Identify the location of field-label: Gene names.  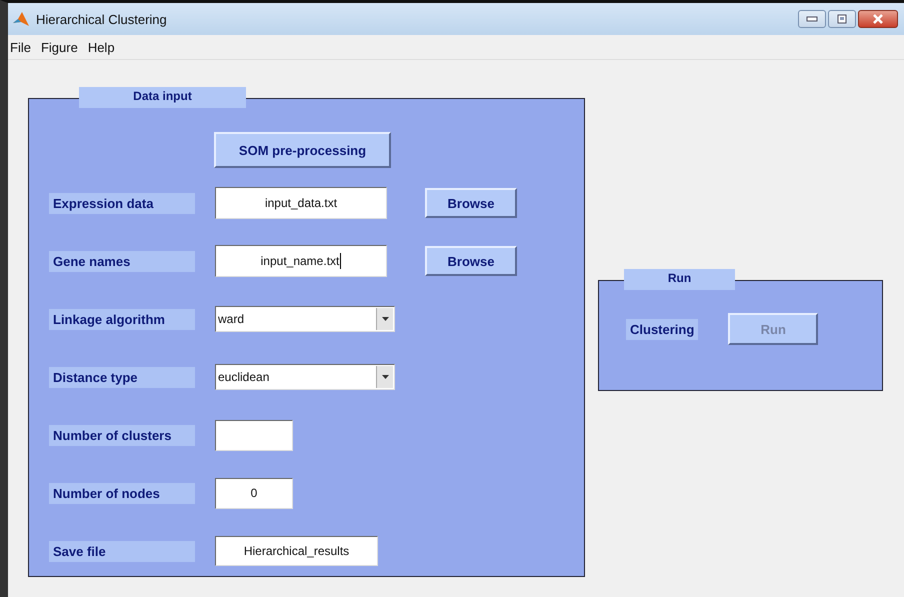
(122, 261).